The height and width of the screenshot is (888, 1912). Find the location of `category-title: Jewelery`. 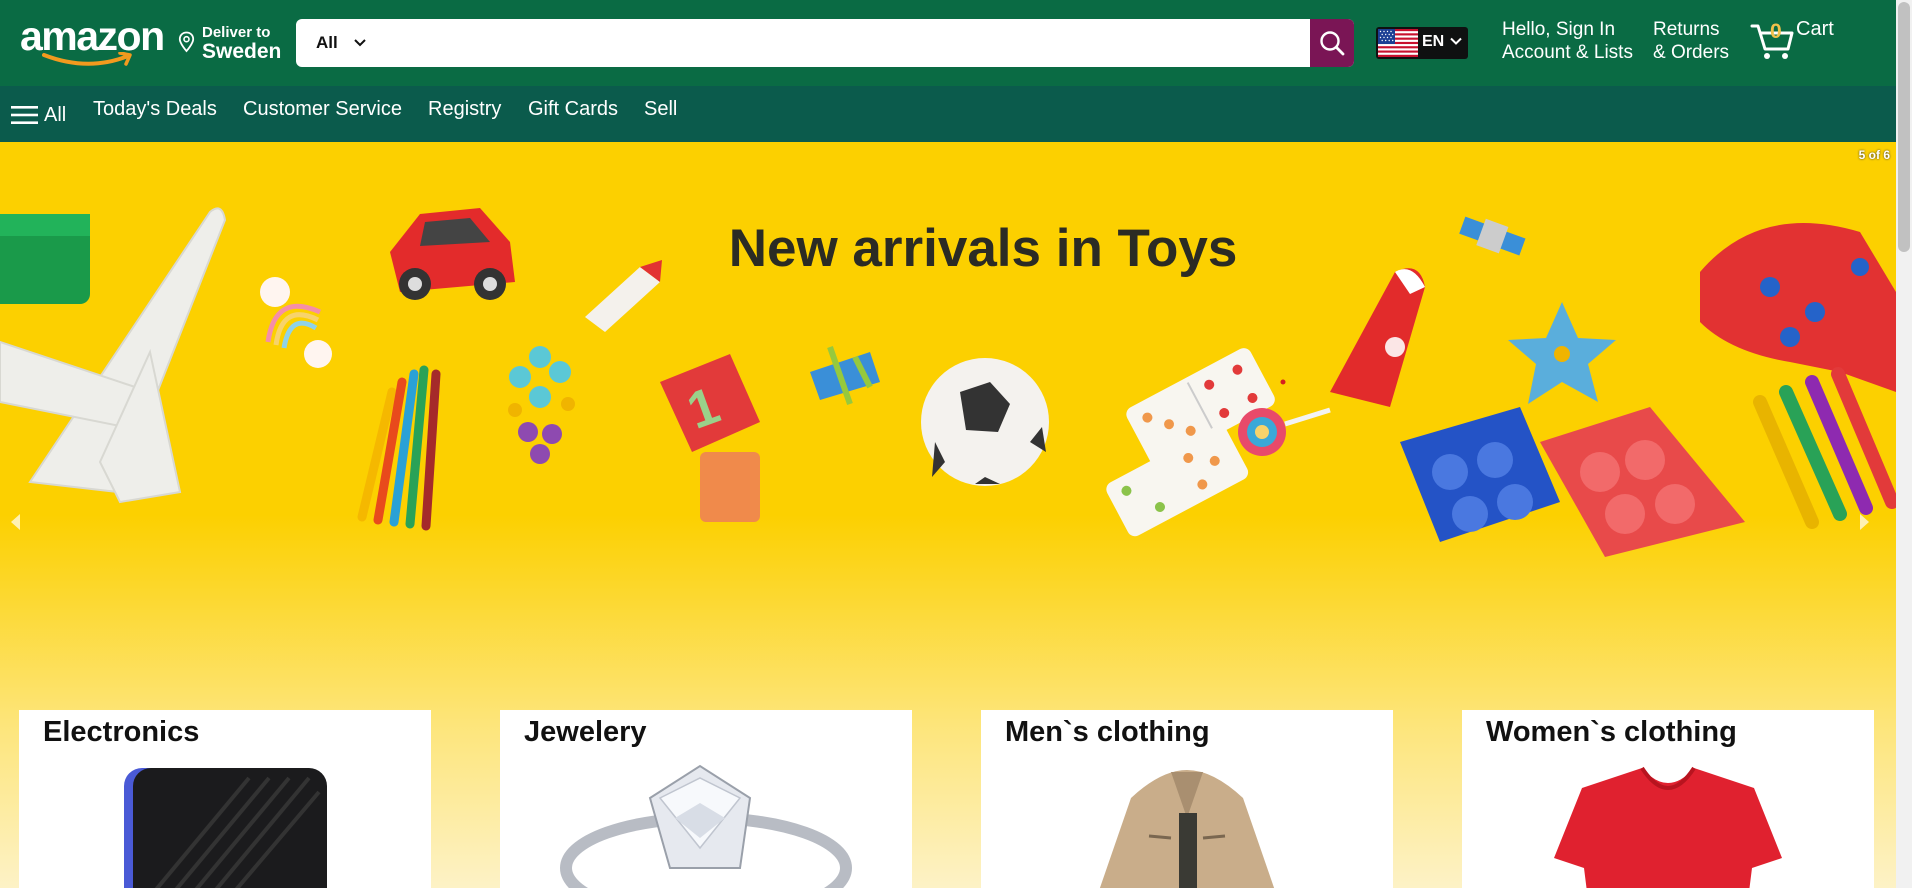

category-title: Jewelery is located at coordinates (585, 732).